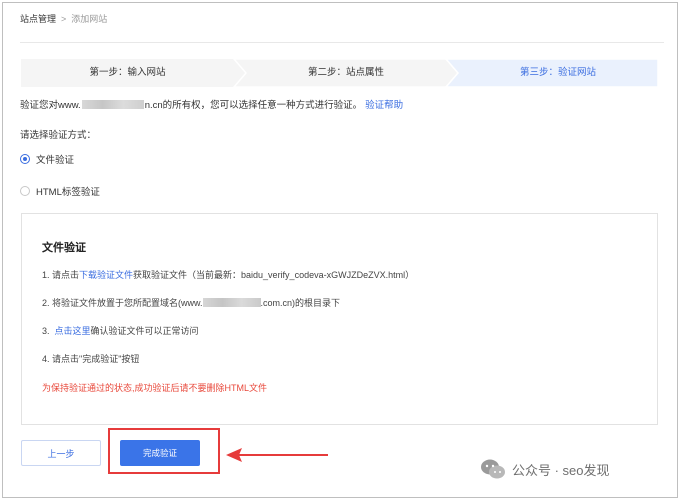  What do you see at coordinates (160, 453) in the screenshot?
I see `finish-verify-button: 完成验证` at bounding box center [160, 453].